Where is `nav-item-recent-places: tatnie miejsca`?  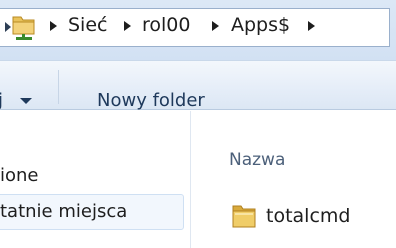 nav-item-recent-places: tatnie miejsca is located at coordinates (63, 212).